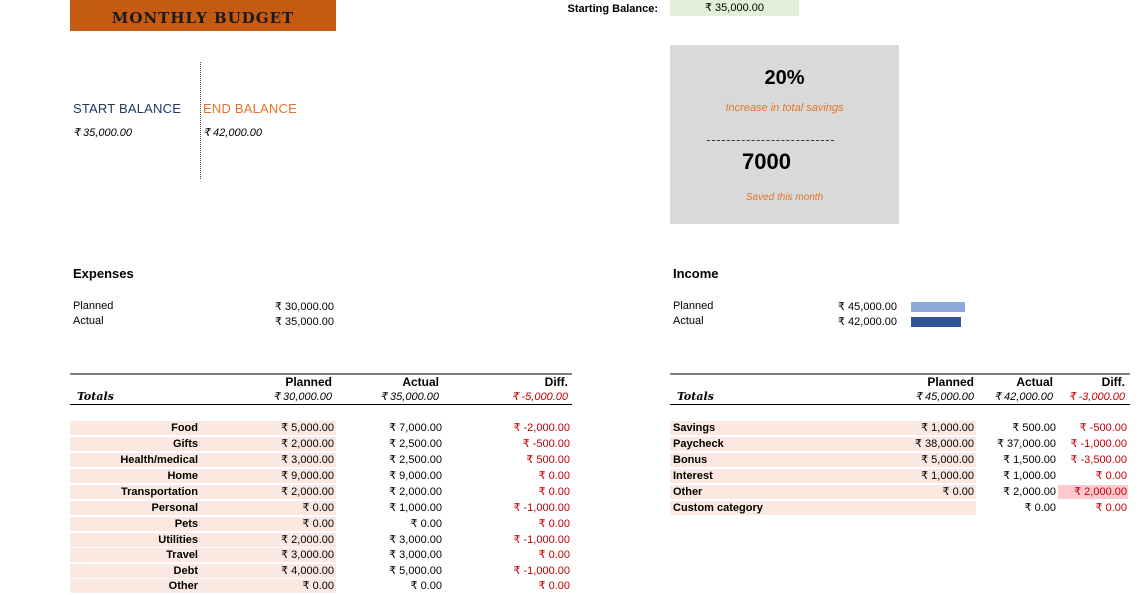 Image resolution: width=1147 pixels, height=595 pixels. I want to click on income-header-actual: Actual, so click(1034, 382).